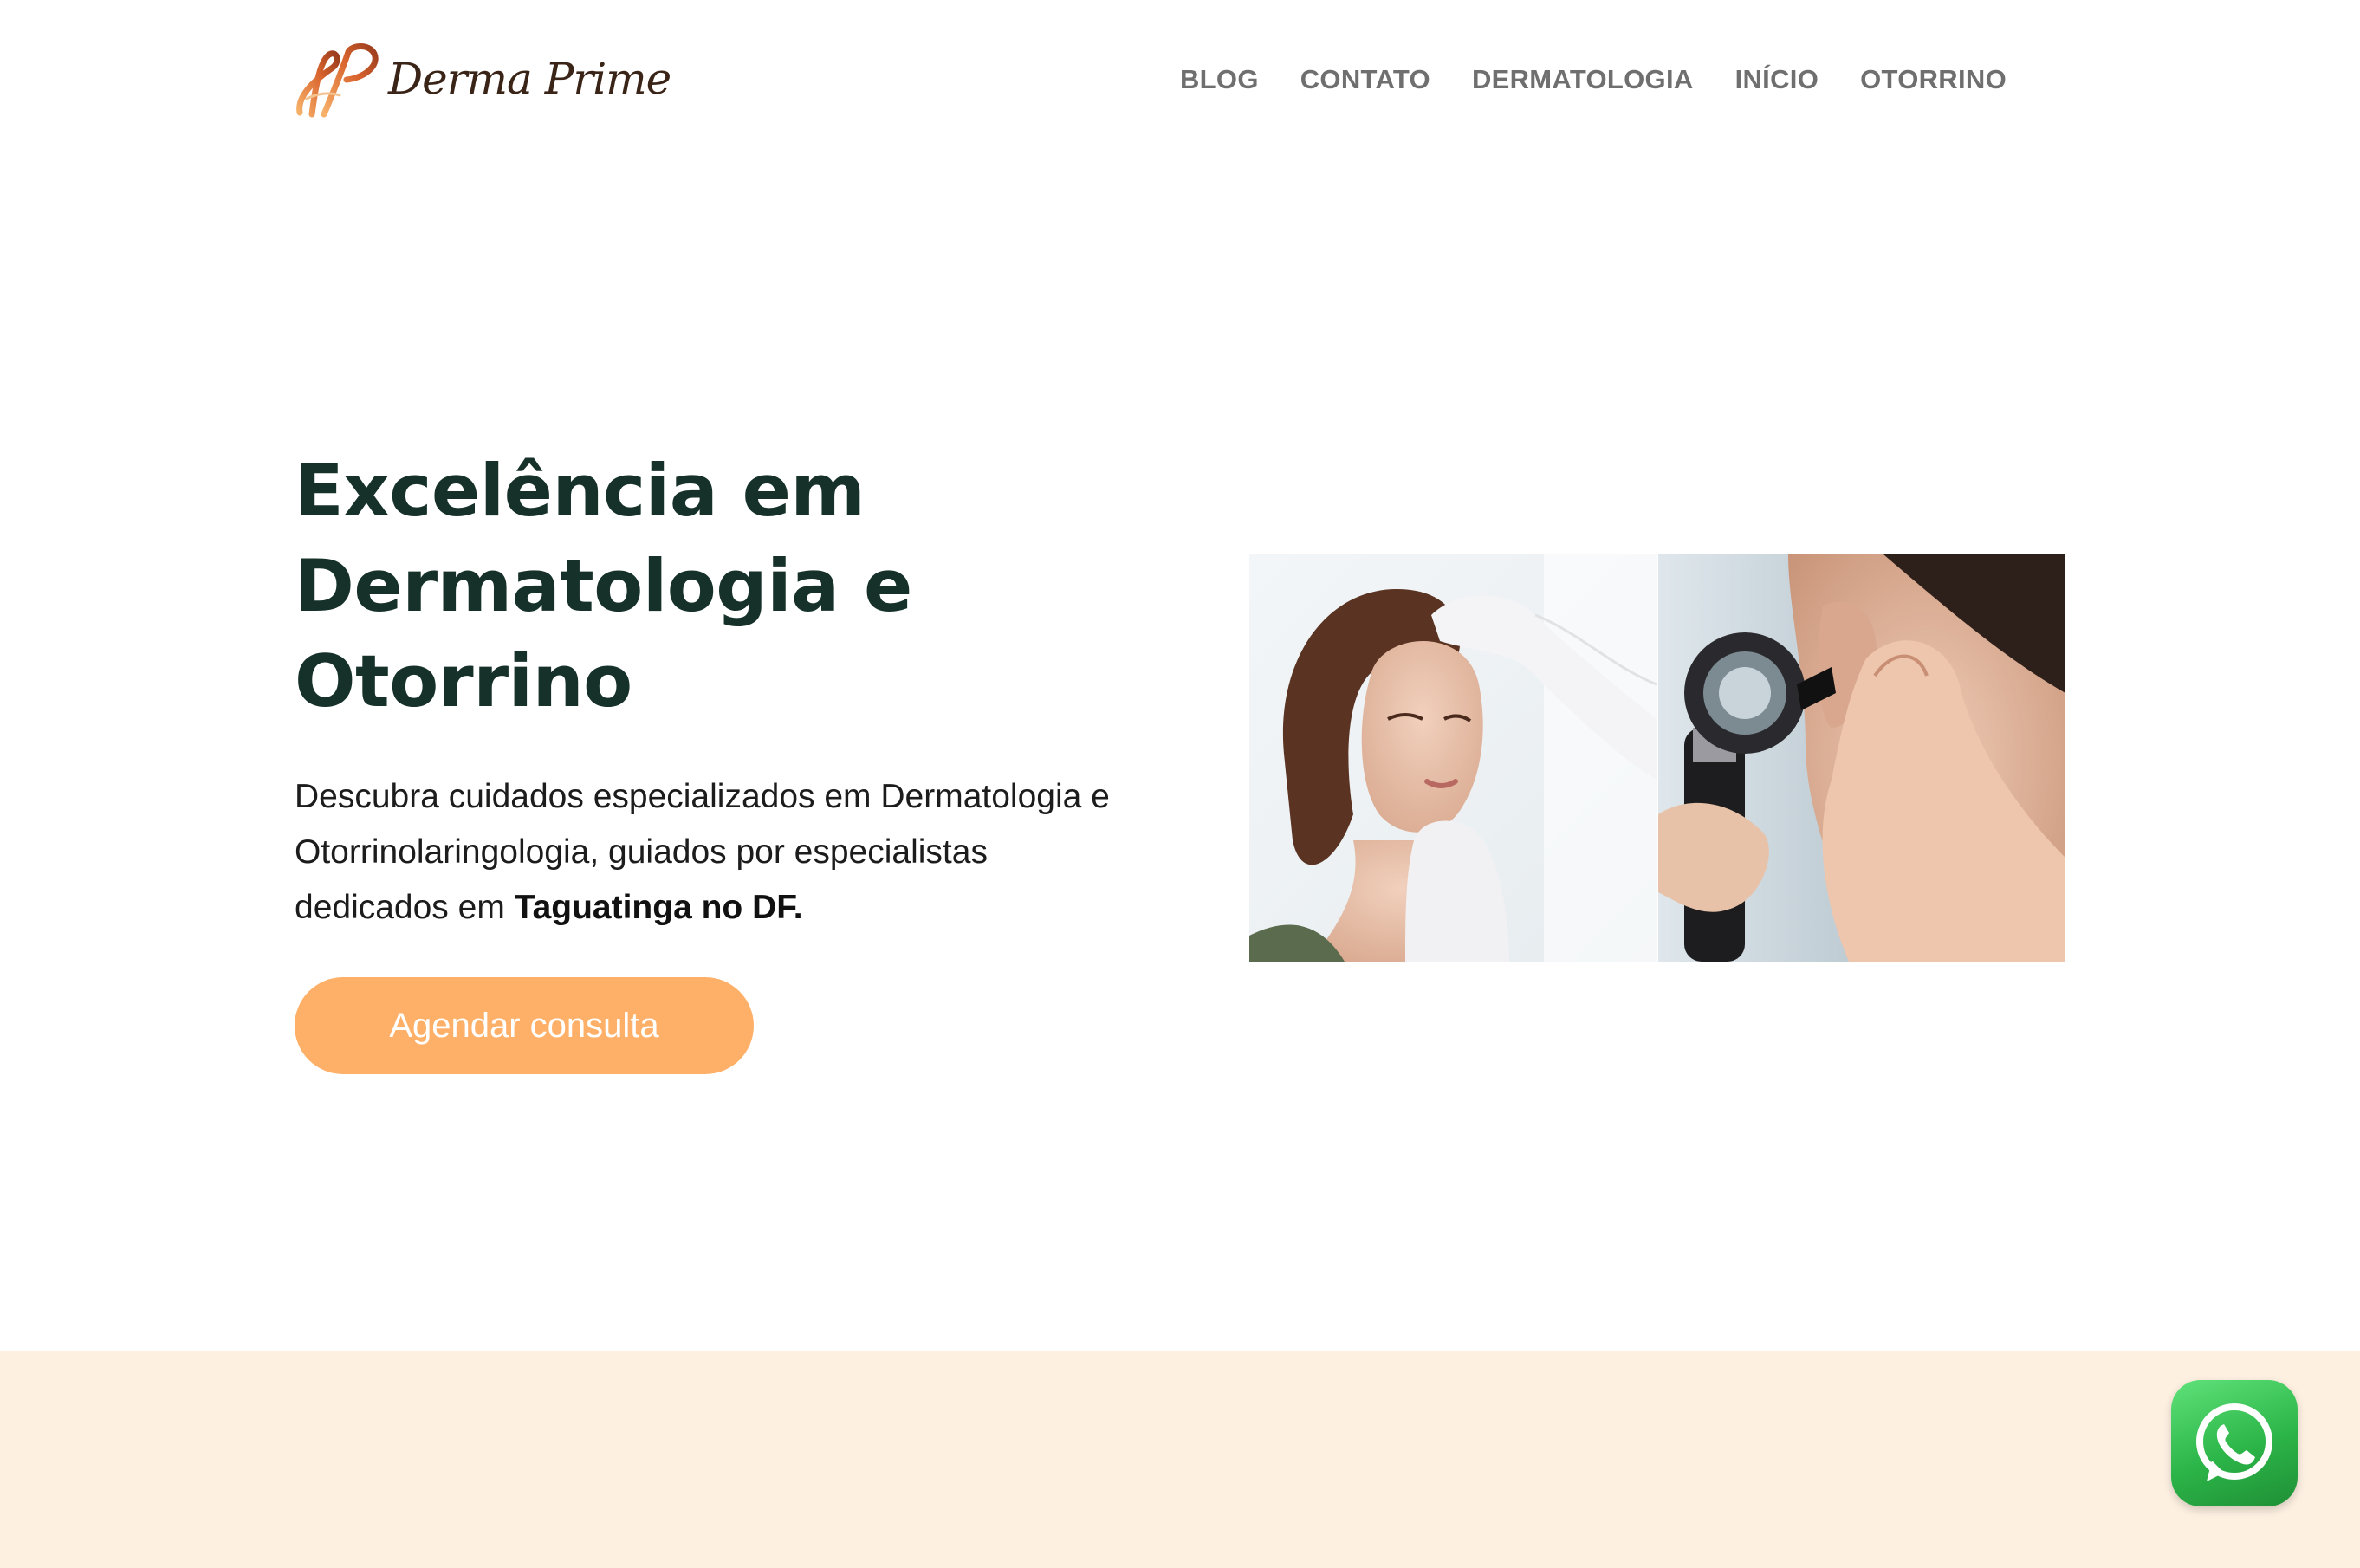 The image size is (2360, 1568). What do you see at coordinates (658, 908) in the screenshot?
I see `hero-location: Taguatinga no DF.` at bounding box center [658, 908].